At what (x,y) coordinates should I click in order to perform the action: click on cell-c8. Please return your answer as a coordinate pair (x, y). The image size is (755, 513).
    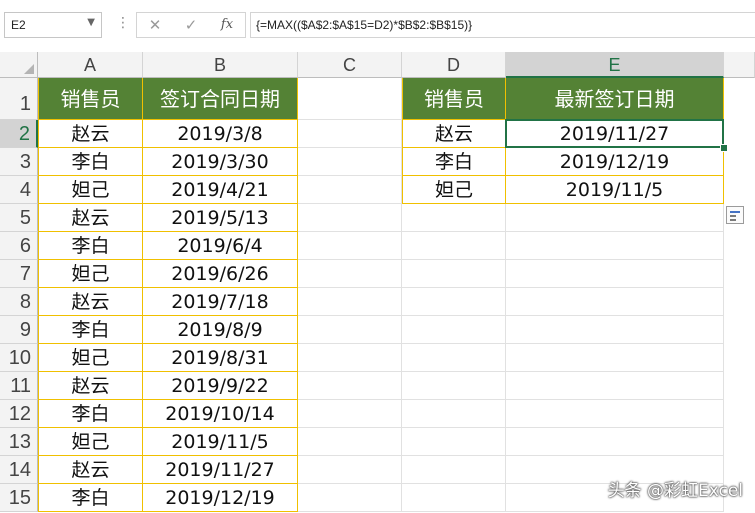
    Looking at the image, I should click on (350, 302).